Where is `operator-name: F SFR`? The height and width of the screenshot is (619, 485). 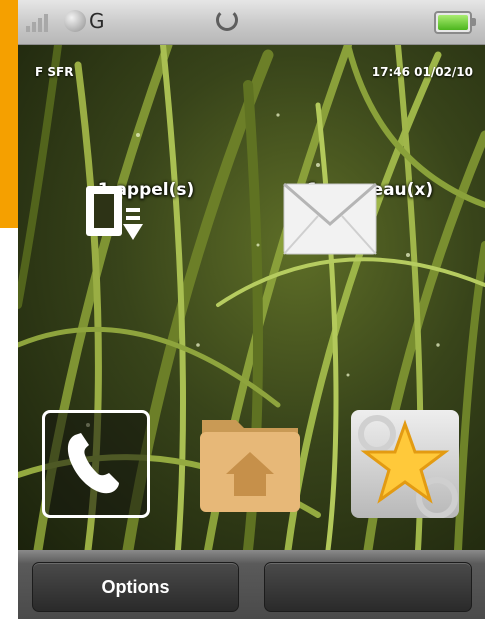 operator-name: F SFR is located at coordinates (54, 72).